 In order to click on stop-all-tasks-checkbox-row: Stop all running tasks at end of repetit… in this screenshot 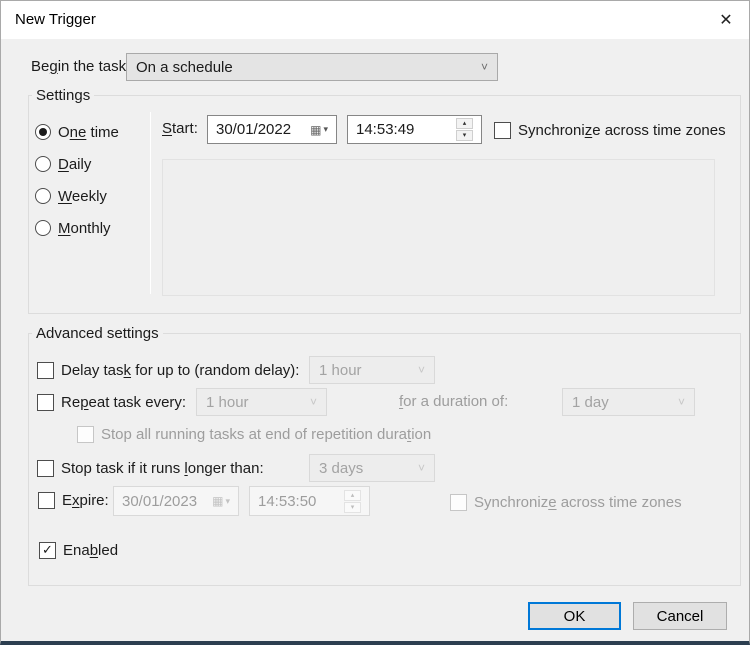, I will do `click(254, 434)`.